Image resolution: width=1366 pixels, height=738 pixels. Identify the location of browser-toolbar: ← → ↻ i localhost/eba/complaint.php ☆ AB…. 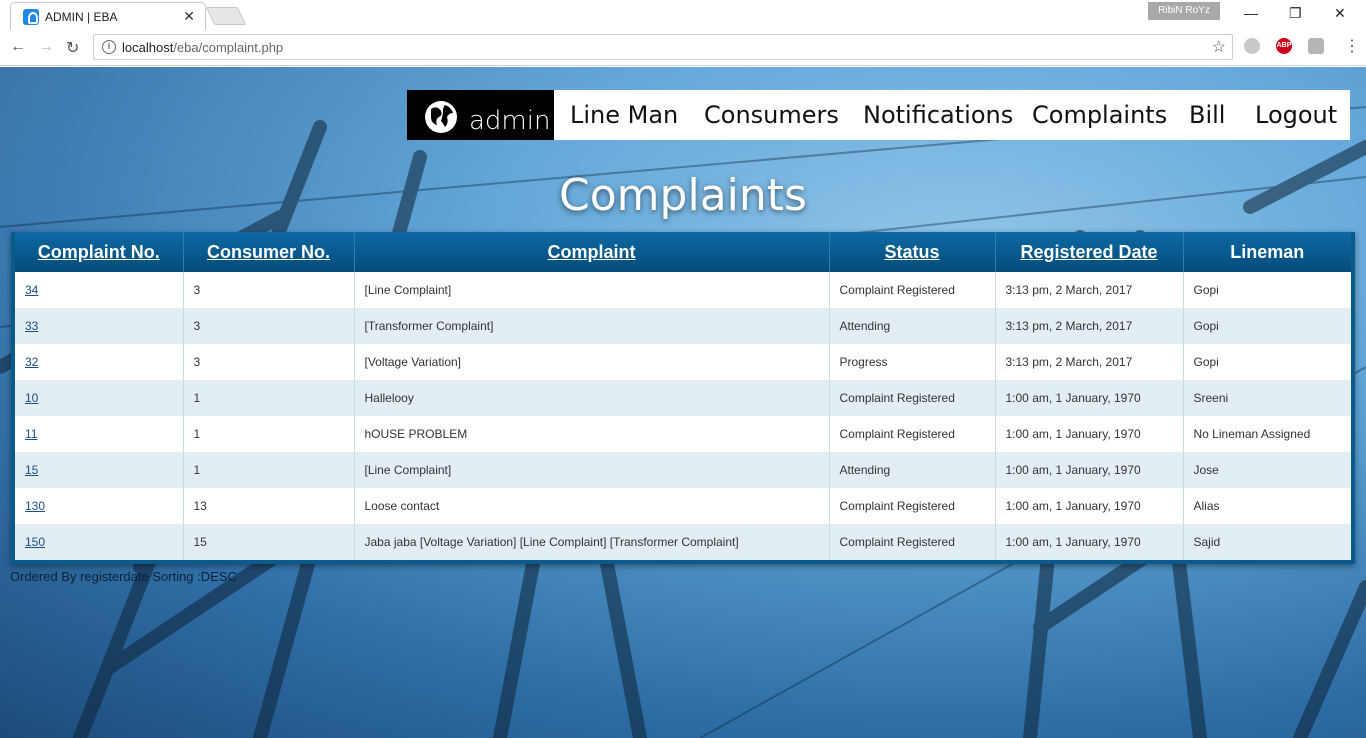
(683, 48).